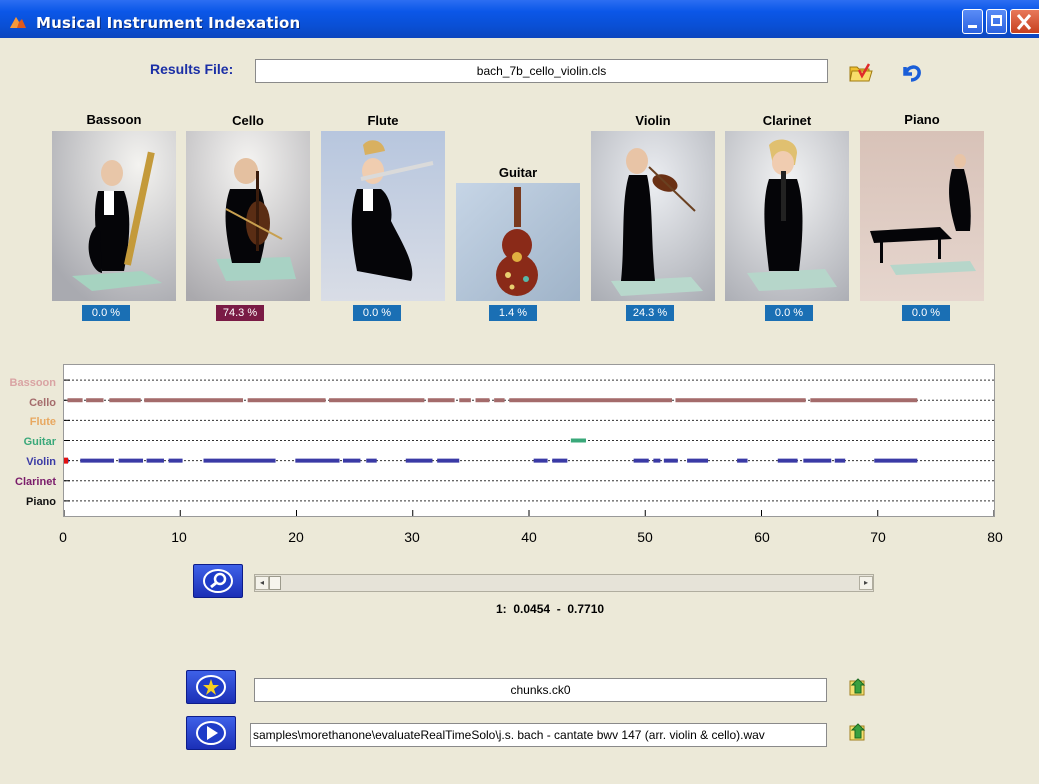  Describe the element at coordinates (192, 69) in the screenshot. I see `results-file-label: Results File:` at that location.